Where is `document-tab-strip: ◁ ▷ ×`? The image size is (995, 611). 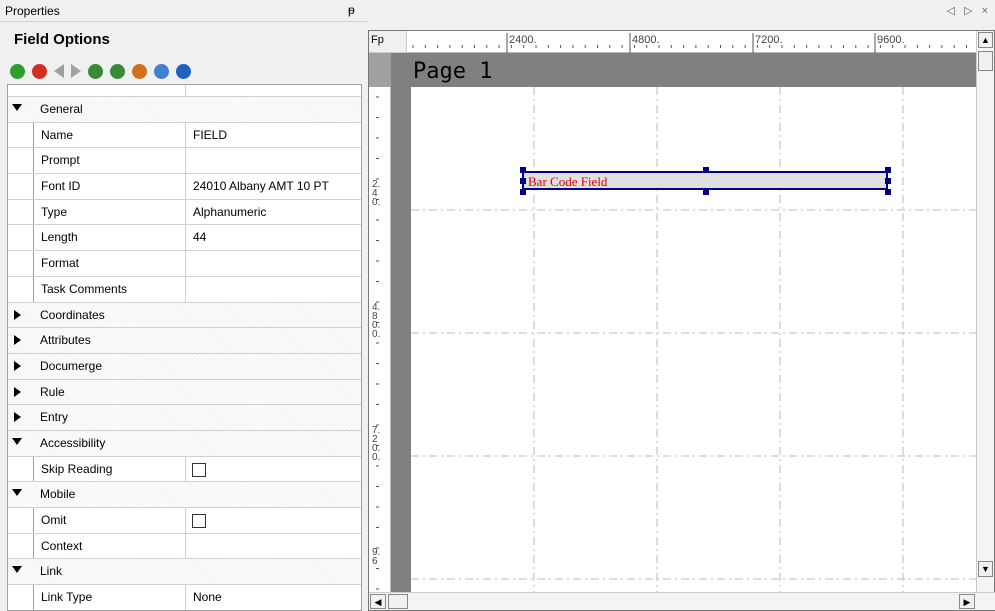 document-tab-strip: ◁ ▷ × is located at coordinates (681, 11).